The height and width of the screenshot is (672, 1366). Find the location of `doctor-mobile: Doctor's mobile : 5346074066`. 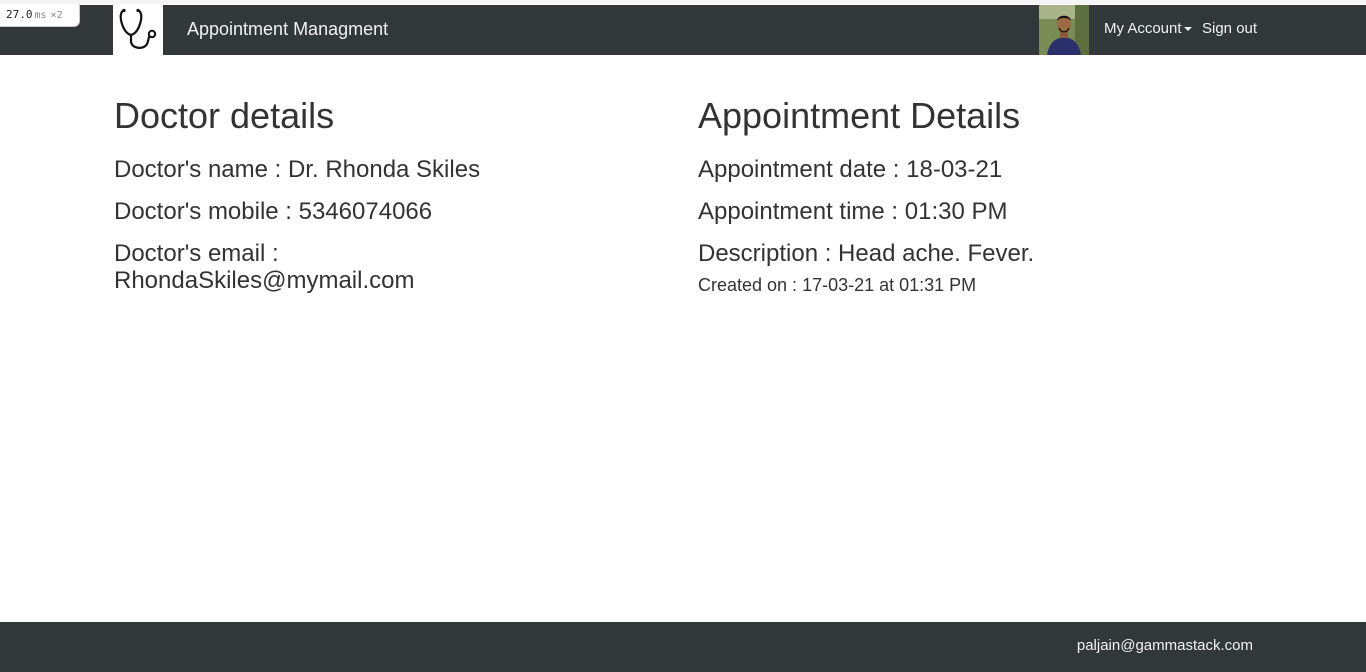

doctor-mobile: Doctor's mobile : 5346074066 is located at coordinates (273, 211).